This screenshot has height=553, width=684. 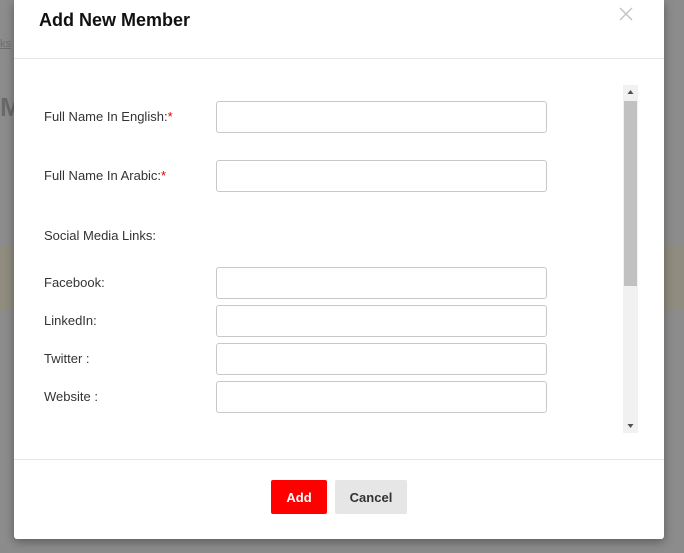 What do you see at coordinates (5, 44) in the screenshot?
I see `background-breadcrumb: ks` at bounding box center [5, 44].